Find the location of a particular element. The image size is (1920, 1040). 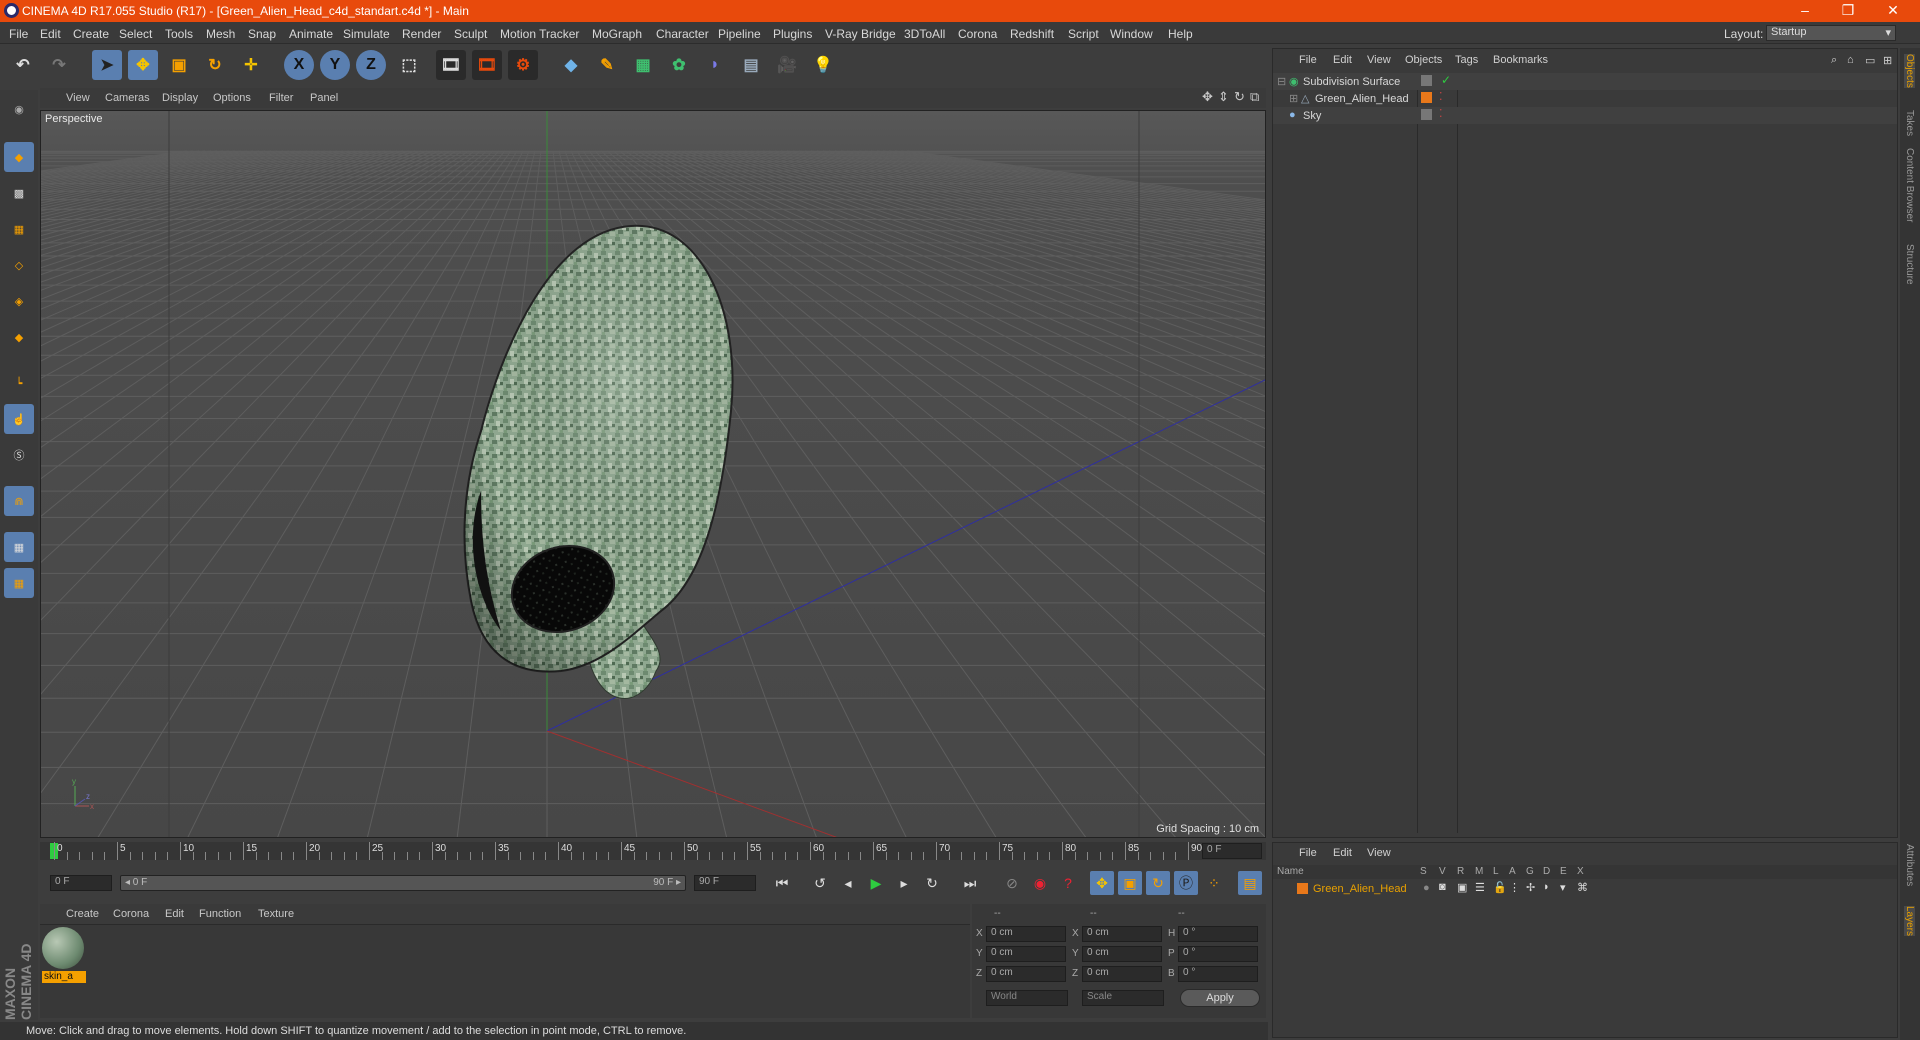

coord-size-y-field: 0 cm is located at coordinates (1122, 954).